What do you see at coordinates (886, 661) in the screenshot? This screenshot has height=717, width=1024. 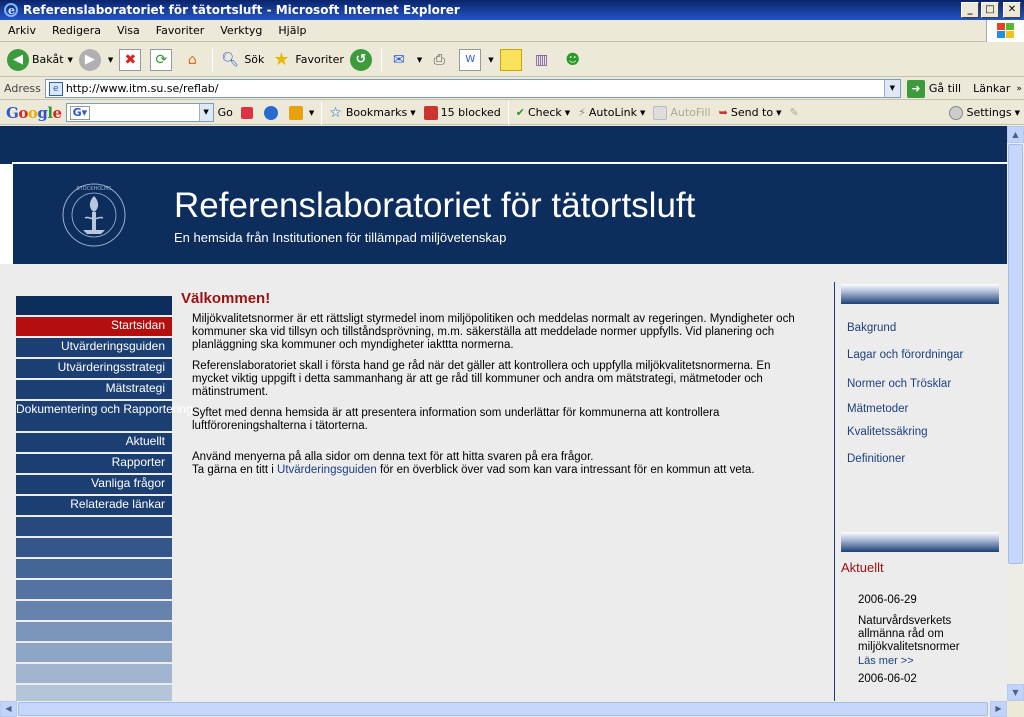 I see `read-more-link: Läs mer >>` at bounding box center [886, 661].